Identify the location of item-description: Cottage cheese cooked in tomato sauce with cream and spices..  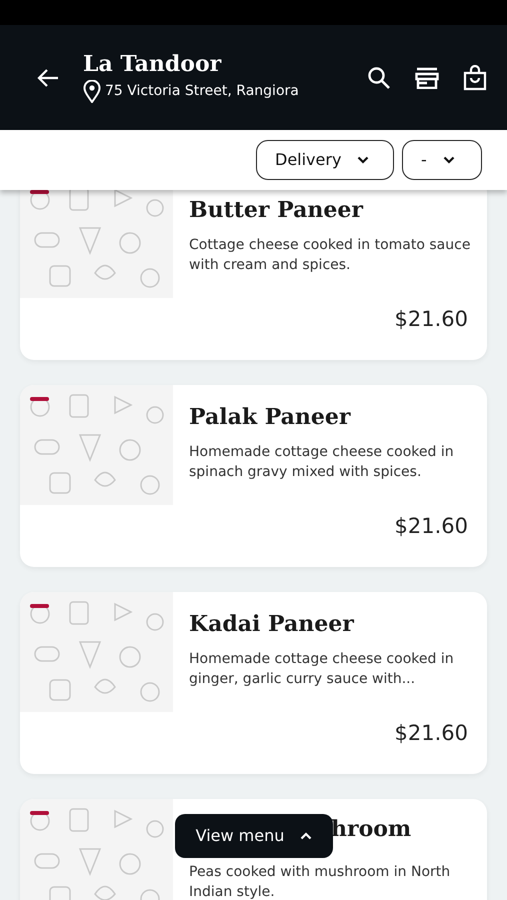
(330, 255).